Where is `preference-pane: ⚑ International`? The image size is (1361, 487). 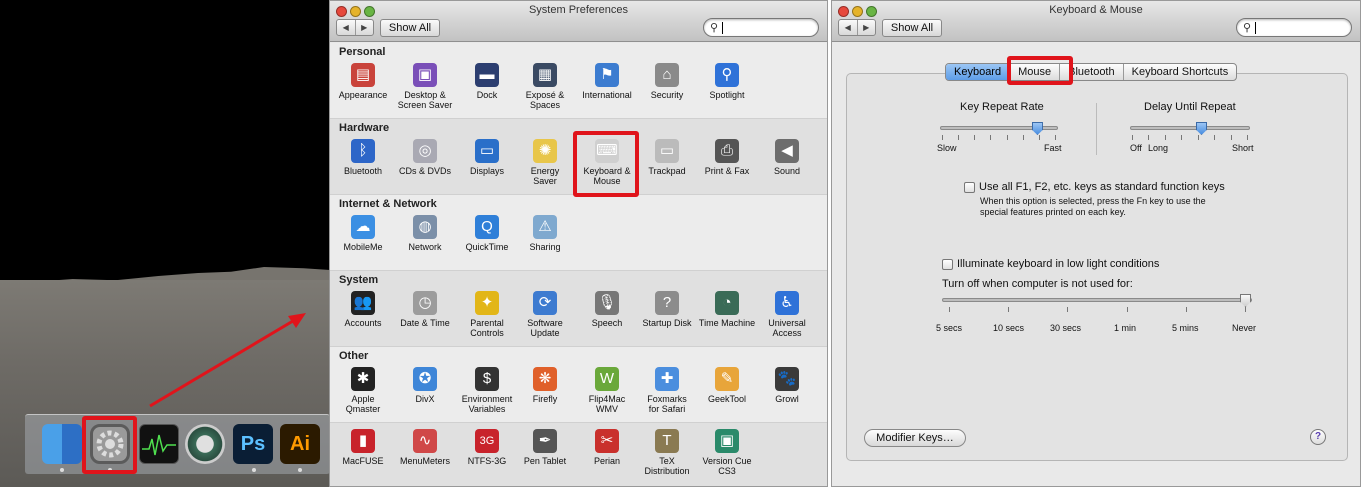 preference-pane: ⚑ International is located at coordinates (607, 81).